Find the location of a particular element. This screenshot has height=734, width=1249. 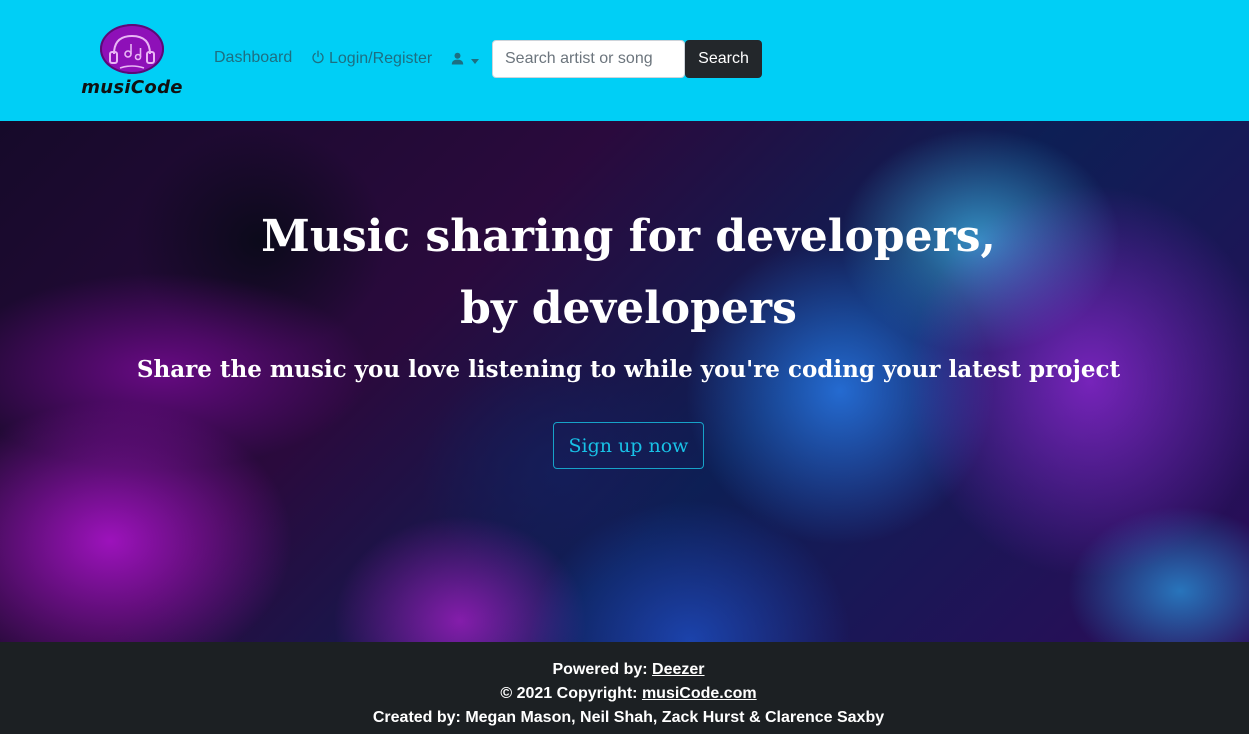

user-icon is located at coordinates (457, 61).